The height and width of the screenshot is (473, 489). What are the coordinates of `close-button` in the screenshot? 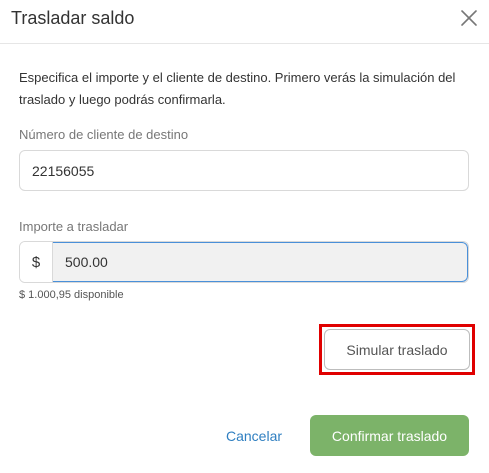 It's located at (469, 18).